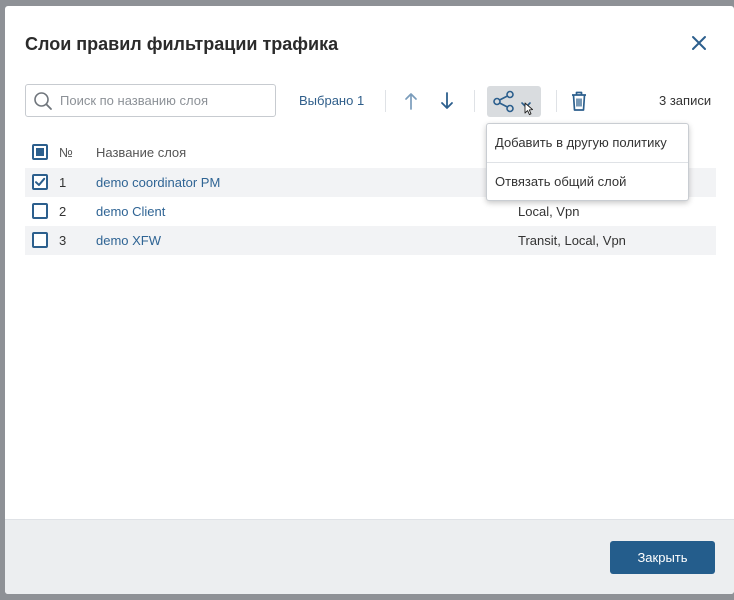 This screenshot has height=600, width=734. Describe the element at coordinates (699, 43) in the screenshot. I see `close-icon` at that location.